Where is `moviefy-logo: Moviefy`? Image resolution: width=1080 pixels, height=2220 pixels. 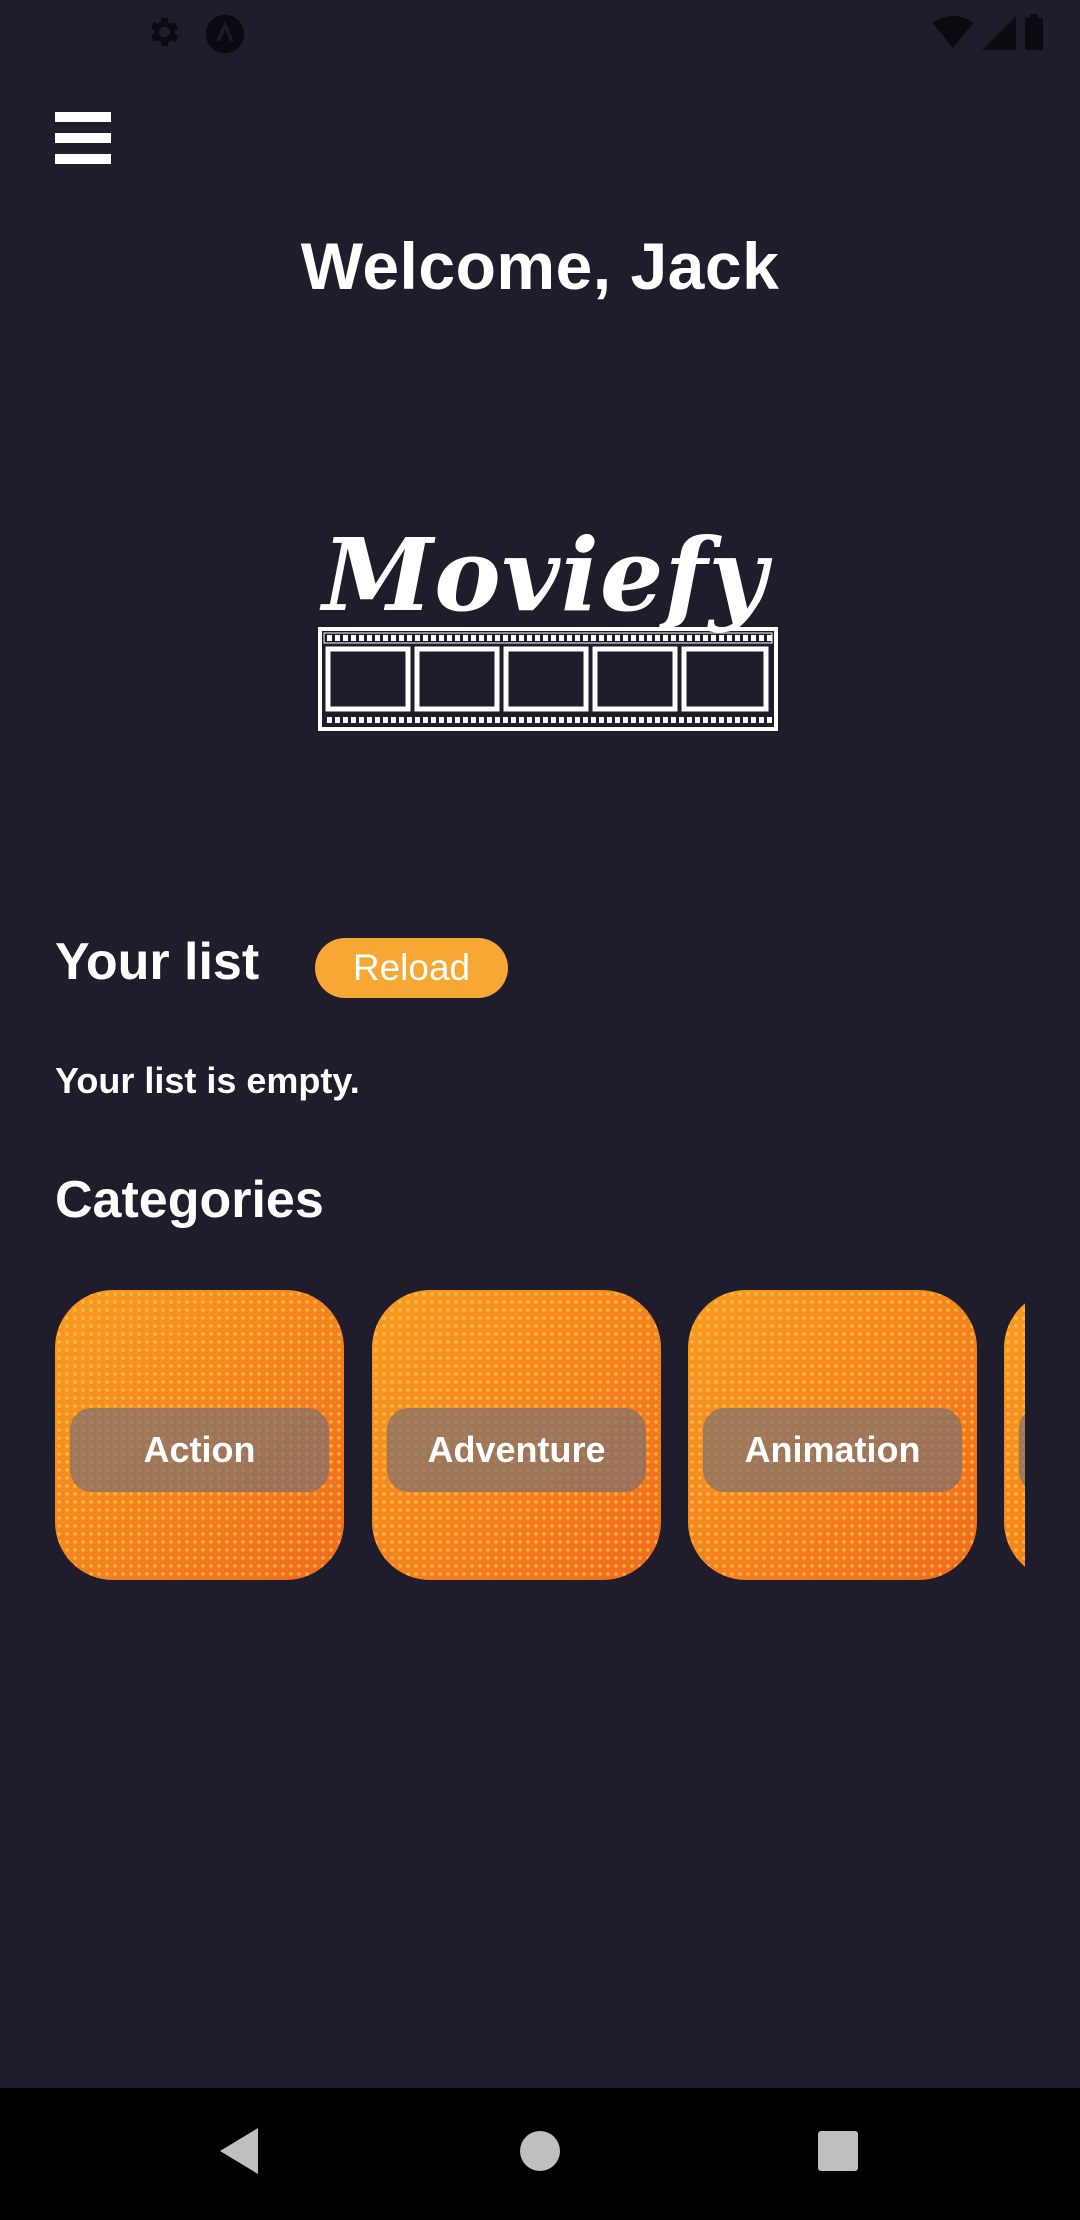
moviefy-logo: Moviefy is located at coordinates (545, 630).